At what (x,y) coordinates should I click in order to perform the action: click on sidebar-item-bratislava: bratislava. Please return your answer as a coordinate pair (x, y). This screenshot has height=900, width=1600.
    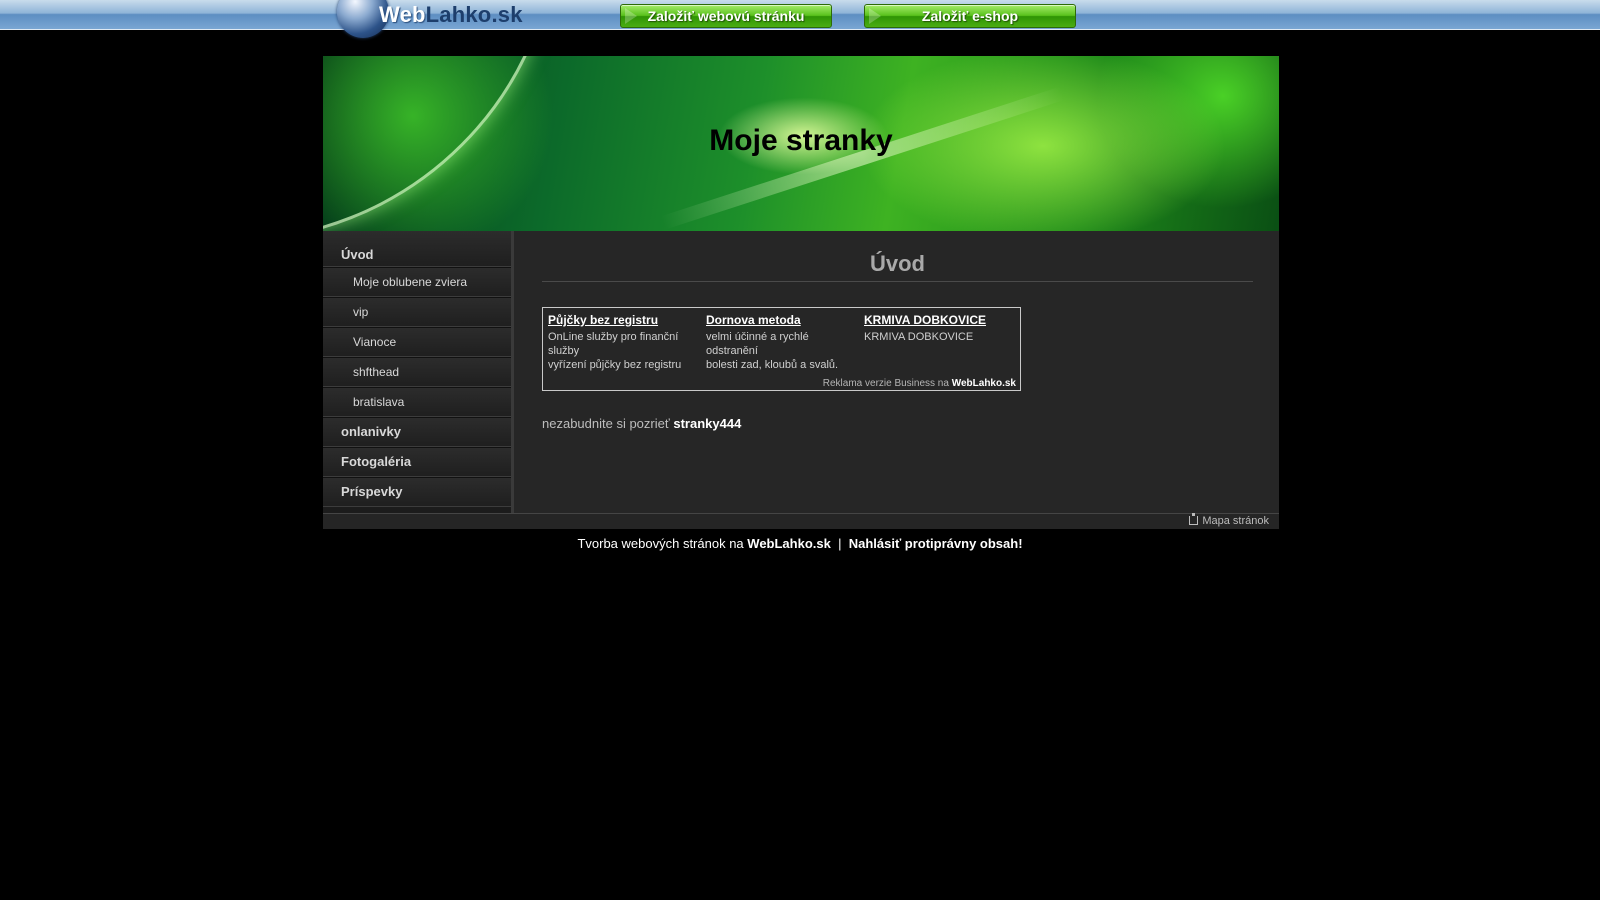
    Looking at the image, I should click on (417, 402).